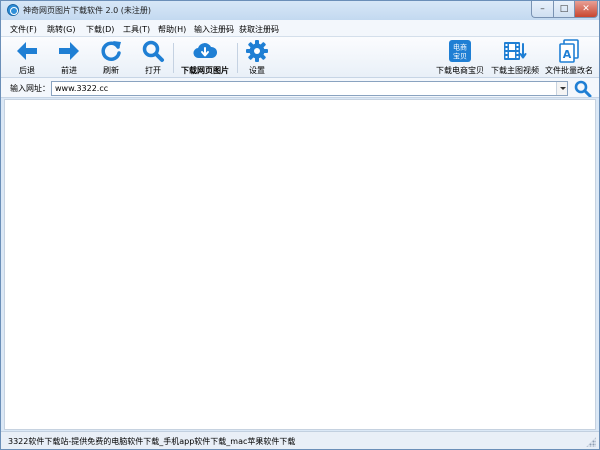  Describe the element at coordinates (259, 29) in the screenshot. I see `menu-get-code: 获取注册码` at that location.